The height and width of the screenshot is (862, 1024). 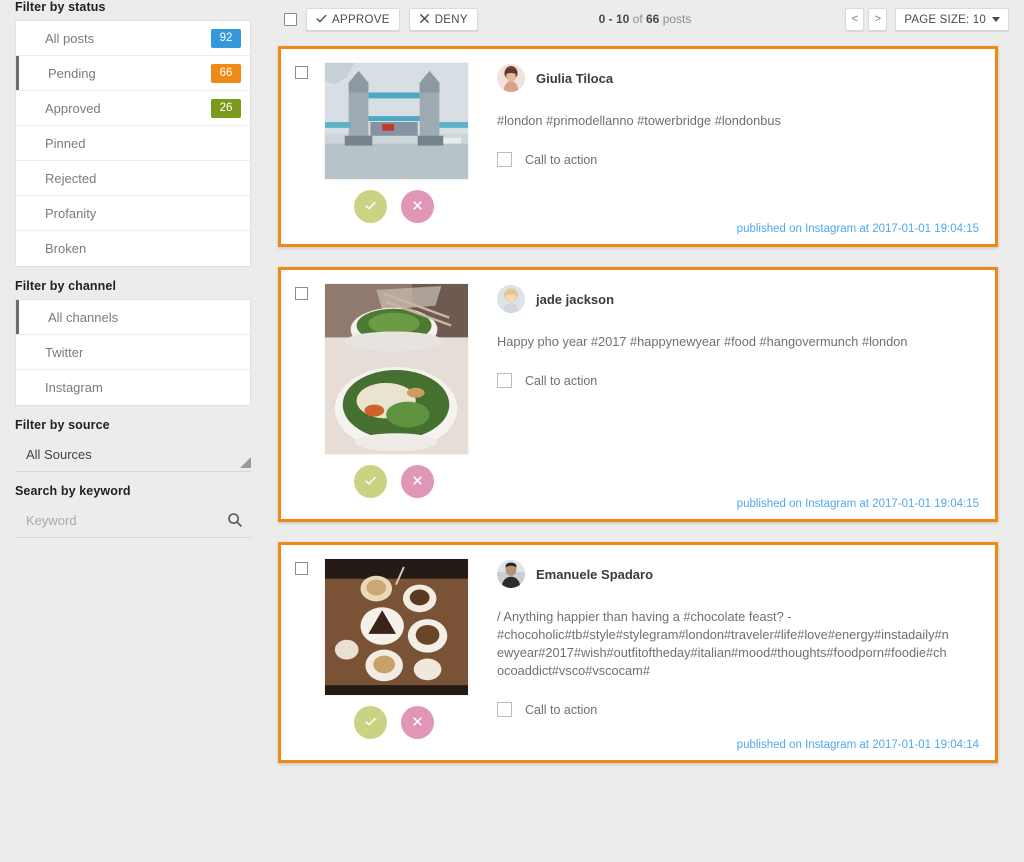 I want to click on sidebar-item-pending: Pending 66, so click(x=133, y=73).